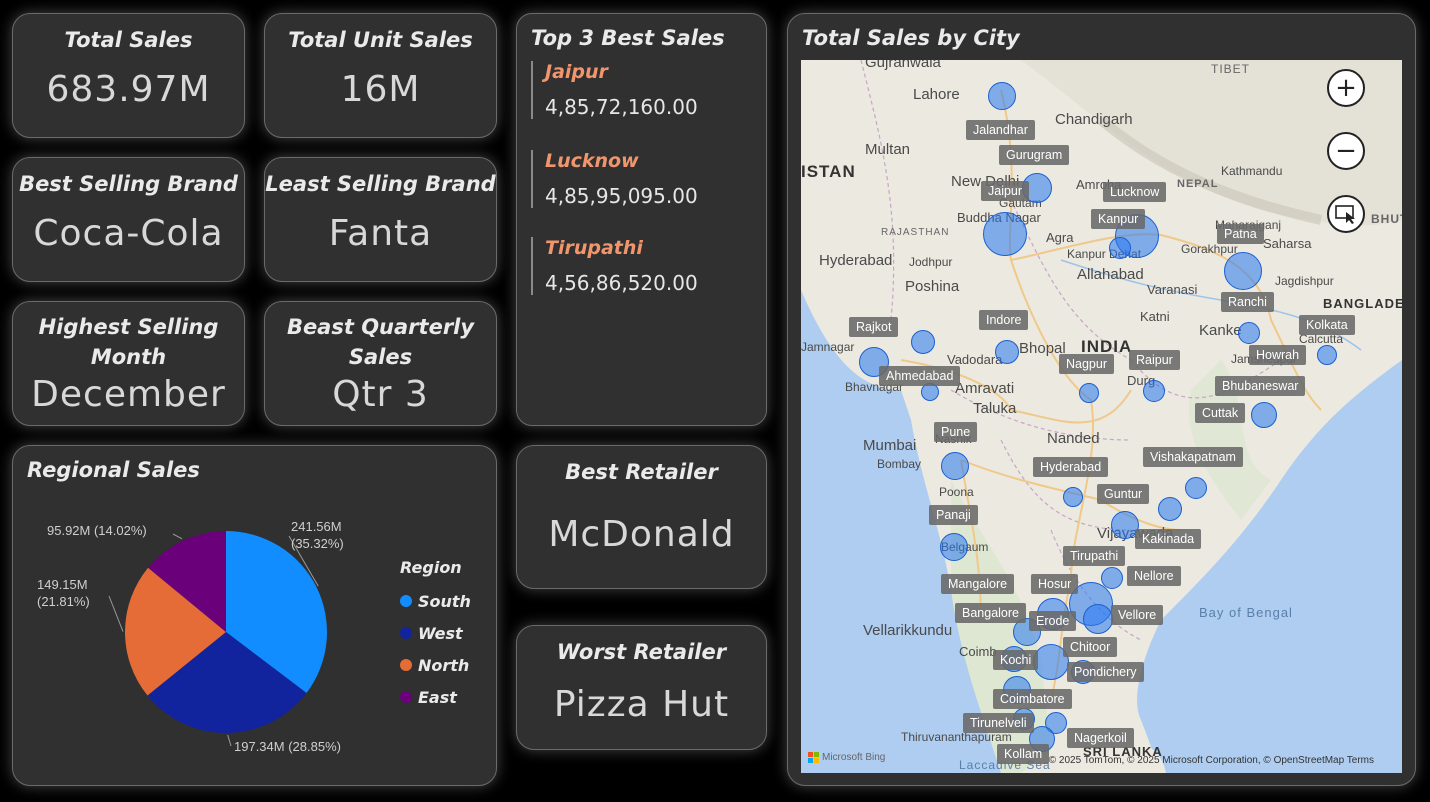 This screenshot has height=802, width=1430. I want to click on city-tag-jalandhar: Jalandhar, so click(1000, 130).